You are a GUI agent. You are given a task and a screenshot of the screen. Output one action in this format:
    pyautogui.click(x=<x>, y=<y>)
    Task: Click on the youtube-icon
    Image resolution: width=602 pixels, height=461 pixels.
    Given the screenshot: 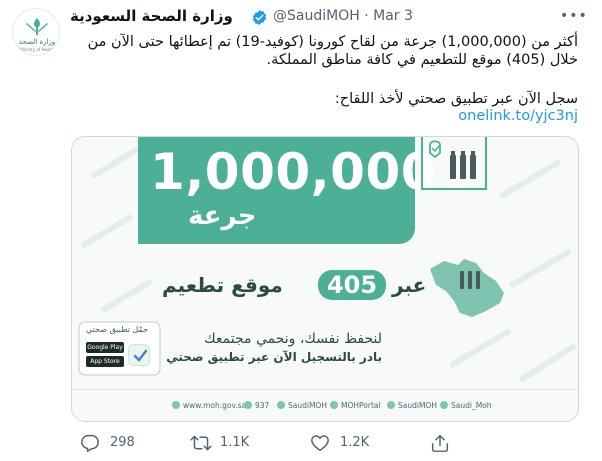 What is the action you would take?
    pyautogui.click(x=334, y=405)
    